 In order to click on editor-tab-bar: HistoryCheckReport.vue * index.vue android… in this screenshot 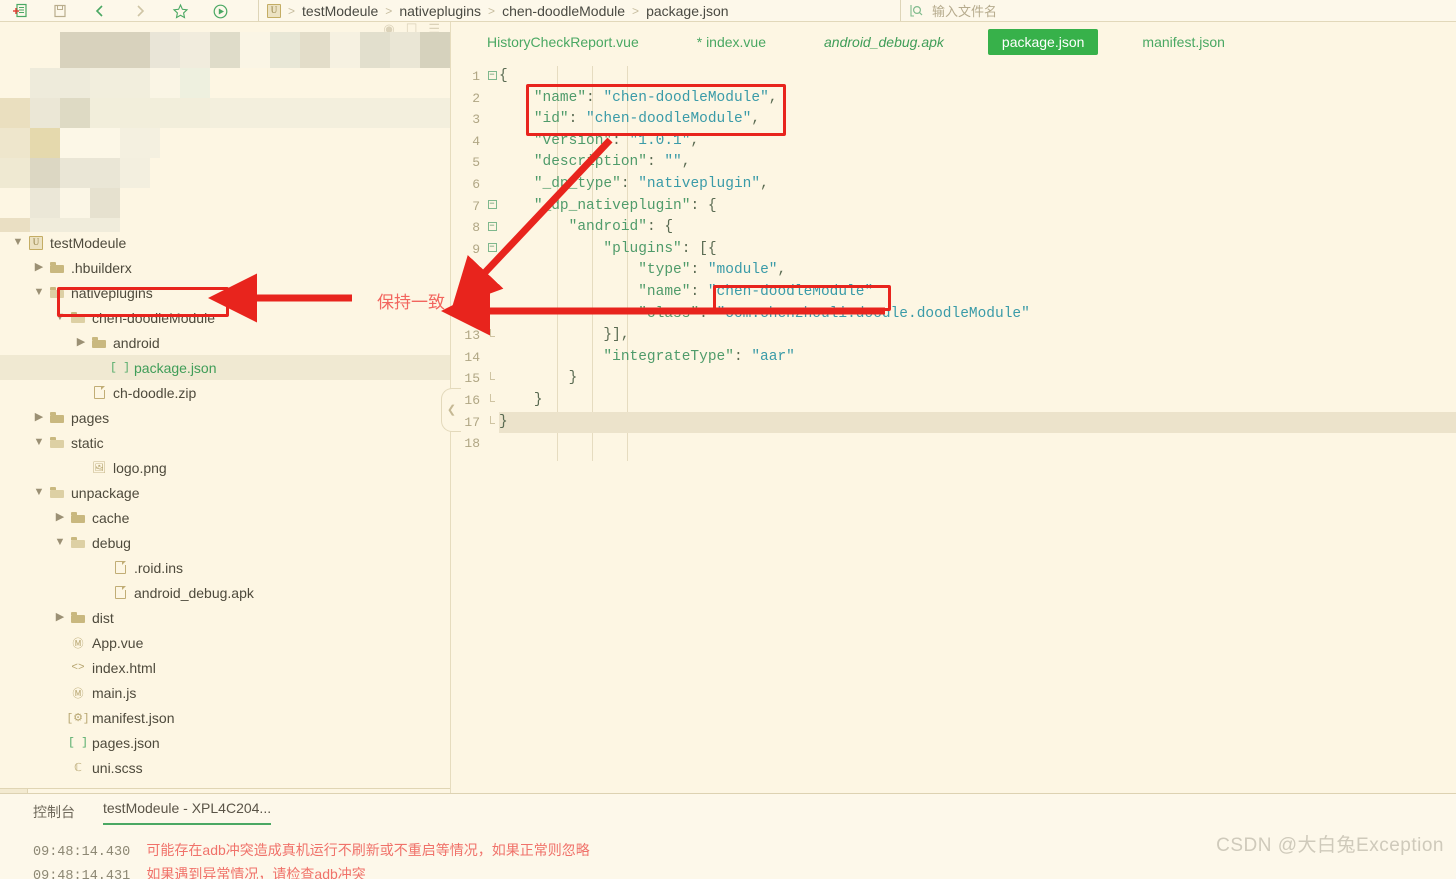, I will do `click(953, 42)`.